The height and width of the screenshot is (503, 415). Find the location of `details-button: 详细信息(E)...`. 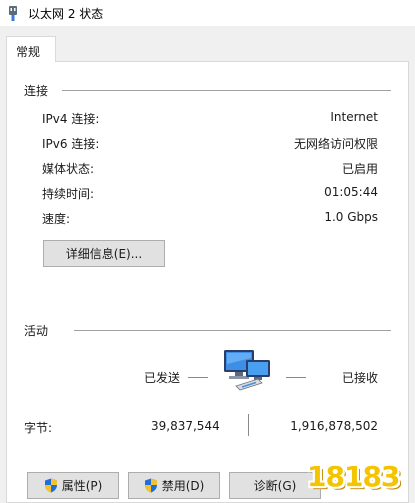

details-button: 详细信息(E)... is located at coordinates (104, 253).